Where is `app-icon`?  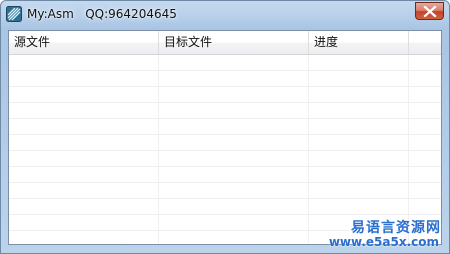
app-icon is located at coordinates (14, 14).